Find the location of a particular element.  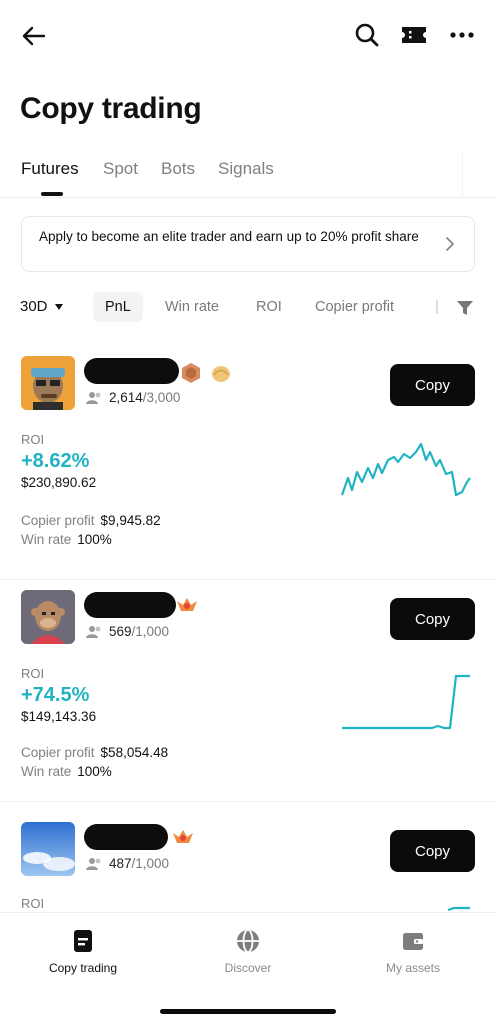

copier-profit-value: $58,054.48 is located at coordinates (134, 752).